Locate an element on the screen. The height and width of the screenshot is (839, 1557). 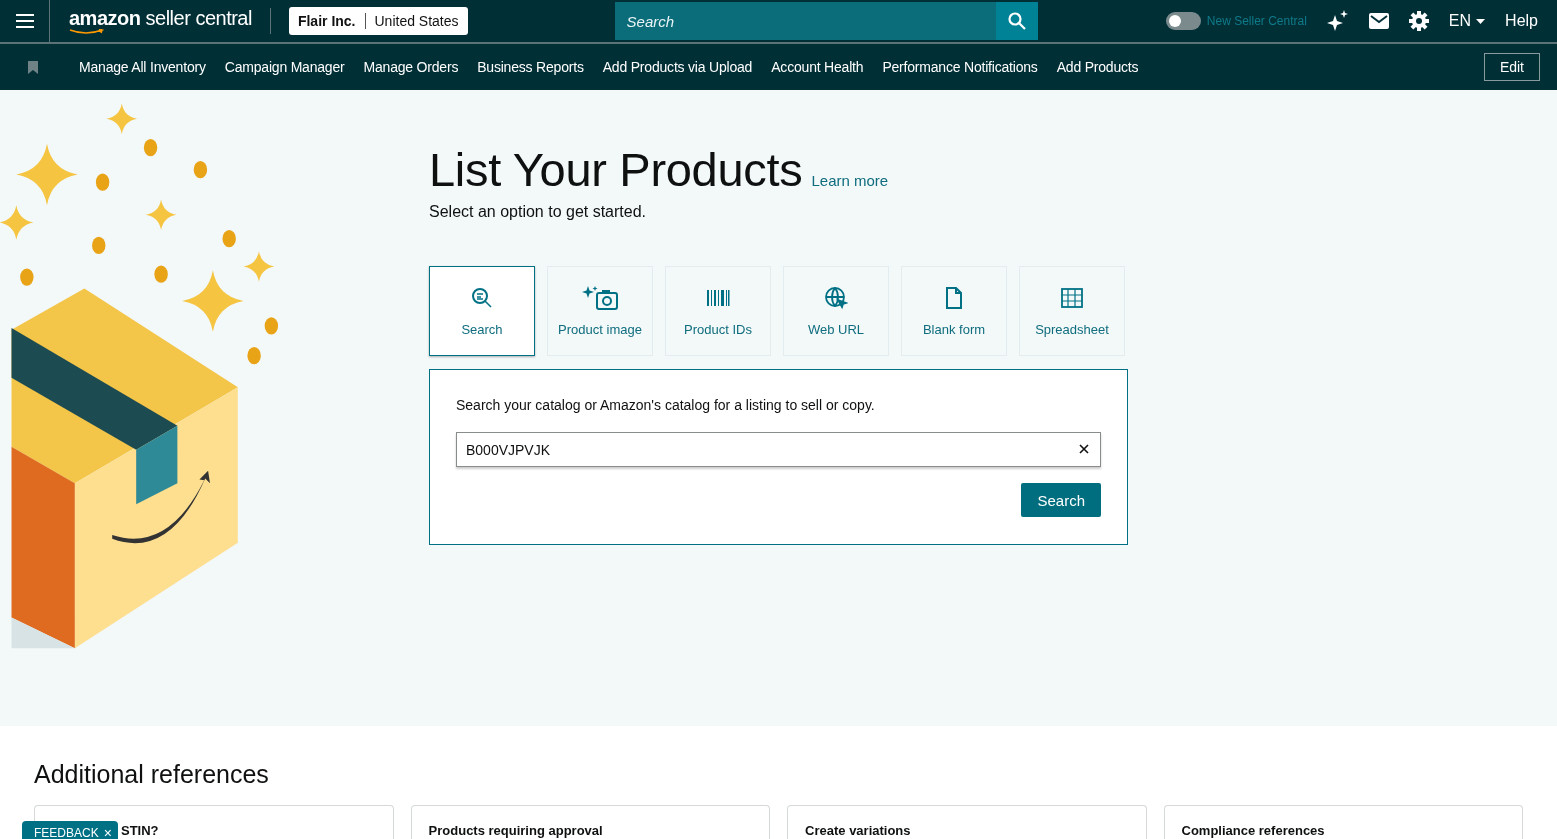
feedback-button: FEEDBACK × is located at coordinates (70, 830).